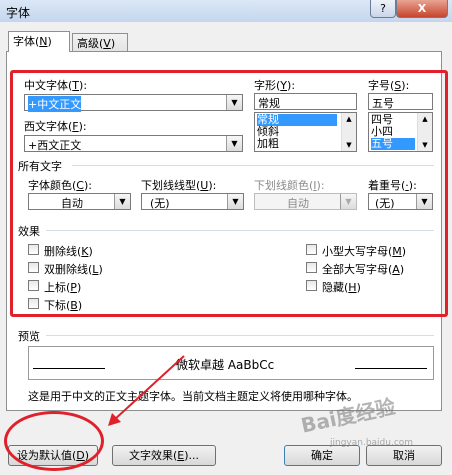 This screenshot has width=452, height=475. What do you see at coordinates (100, 42) in the screenshot?
I see `tab-advanced: 高级(V)` at bounding box center [100, 42].